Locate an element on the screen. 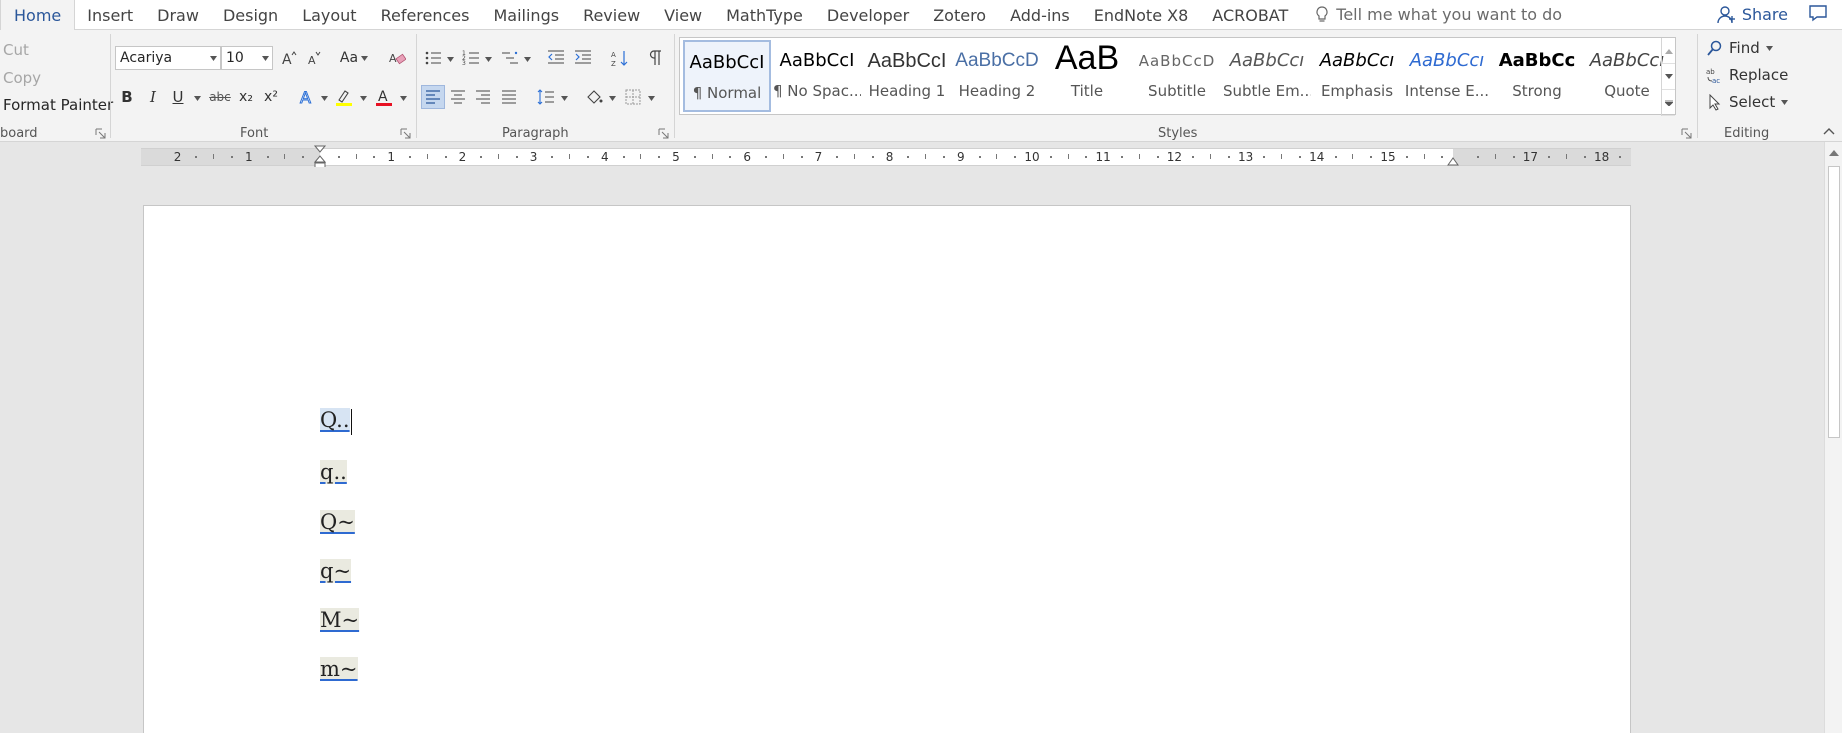 Image resolution: width=1842 pixels, height=733 pixels. style-normal: AaBbCcI ¶ Normal is located at coordinates (727, 76).